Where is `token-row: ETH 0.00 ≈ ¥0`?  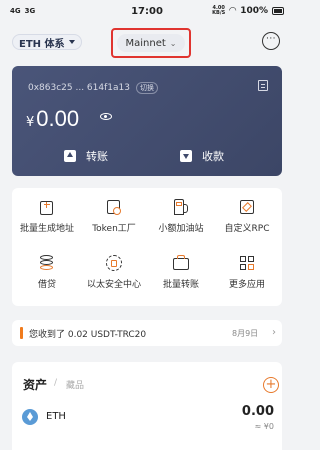
token-row: ETH 0.00 ≈ ¥0 is located at coordinates (148, 417).